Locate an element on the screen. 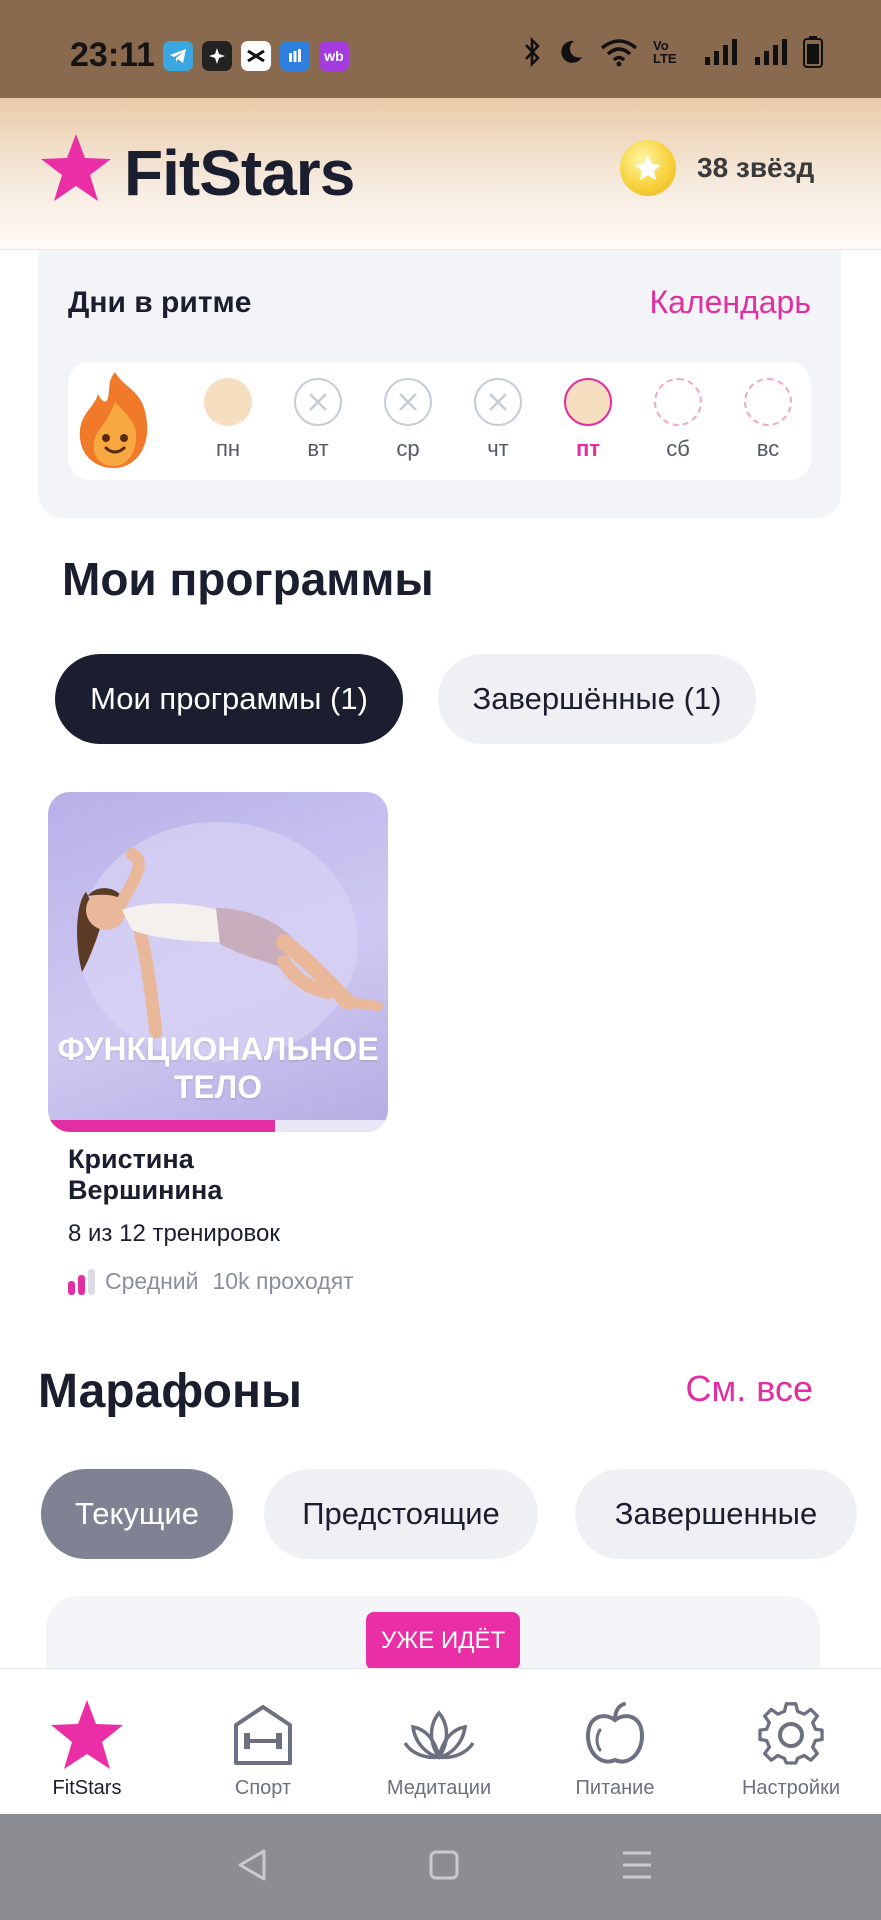  nav-item-fitstars: FitStars is located at coordinates (87, 1748).